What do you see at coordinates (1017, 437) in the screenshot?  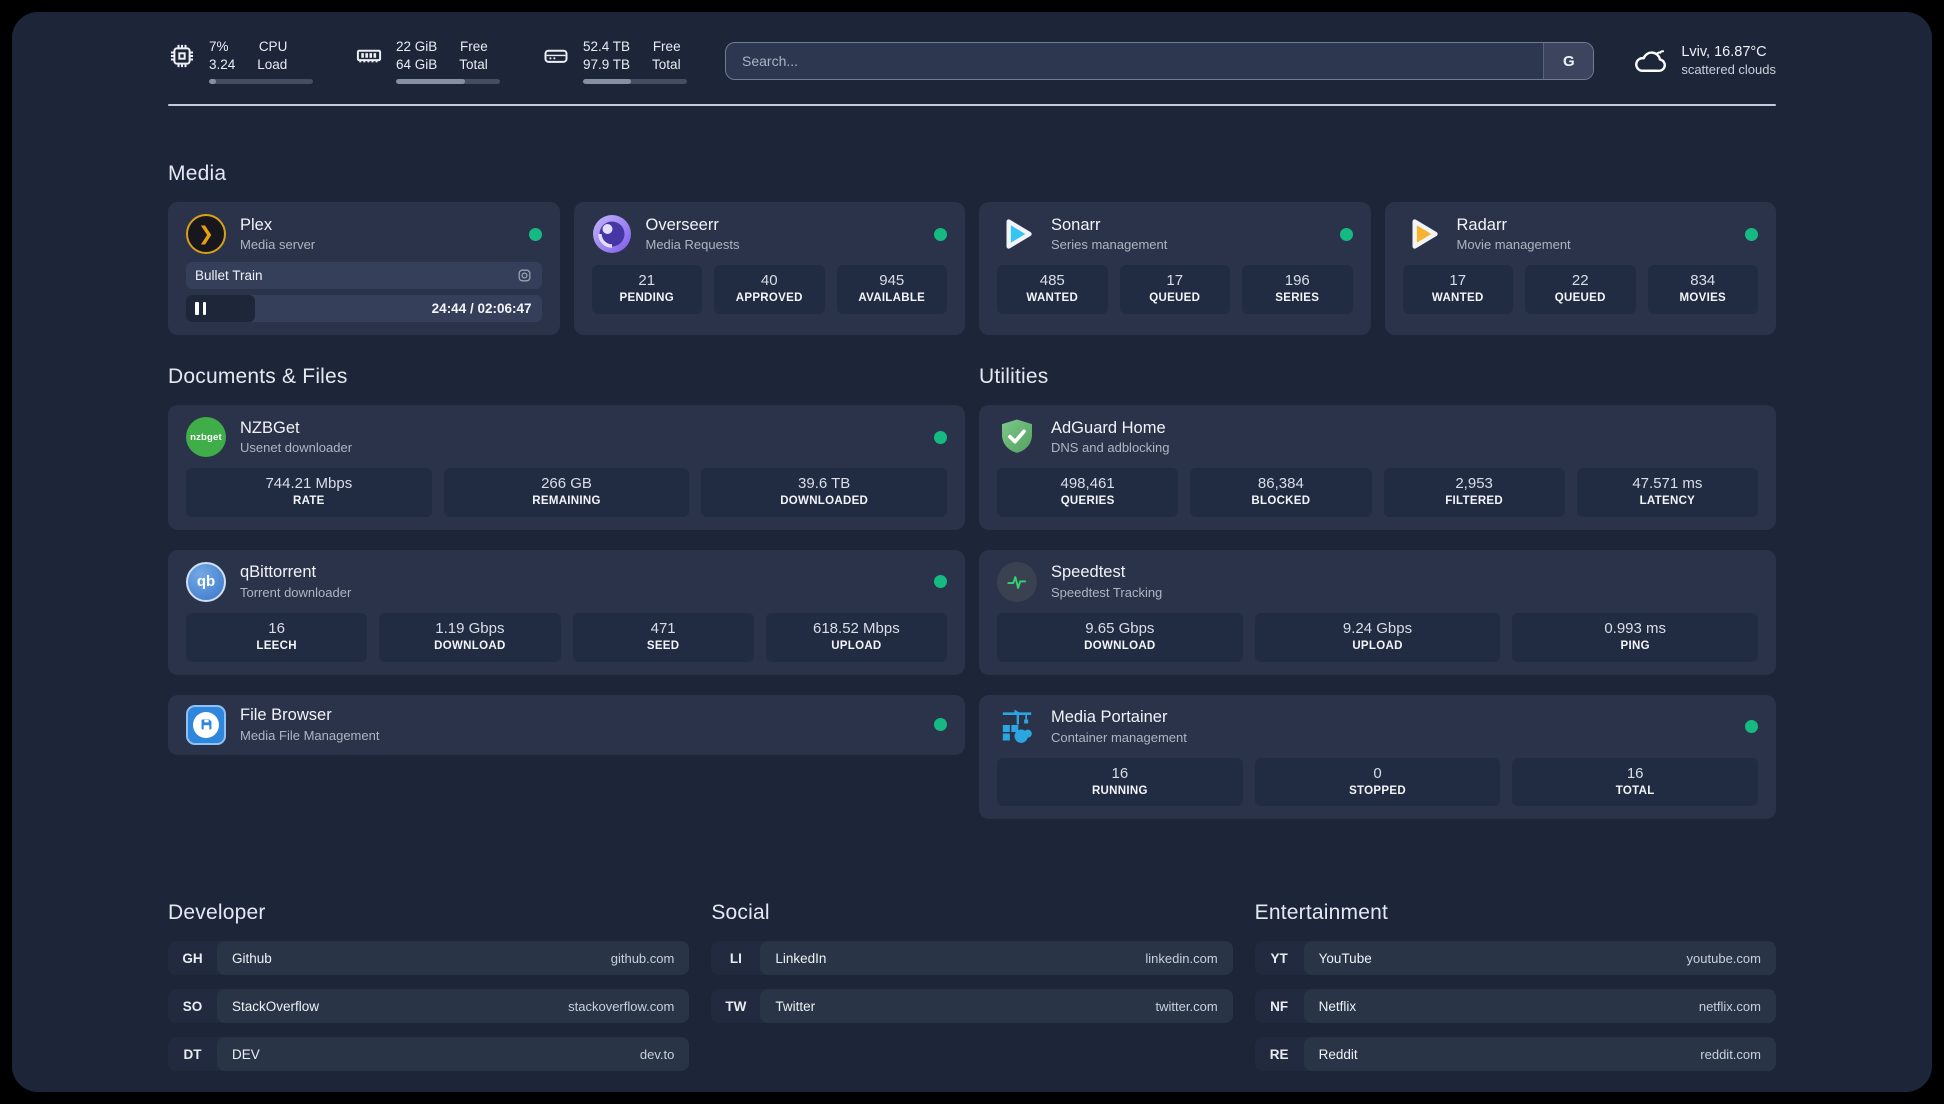 I see `adguard-icon` at bounding box center [1017, 437].